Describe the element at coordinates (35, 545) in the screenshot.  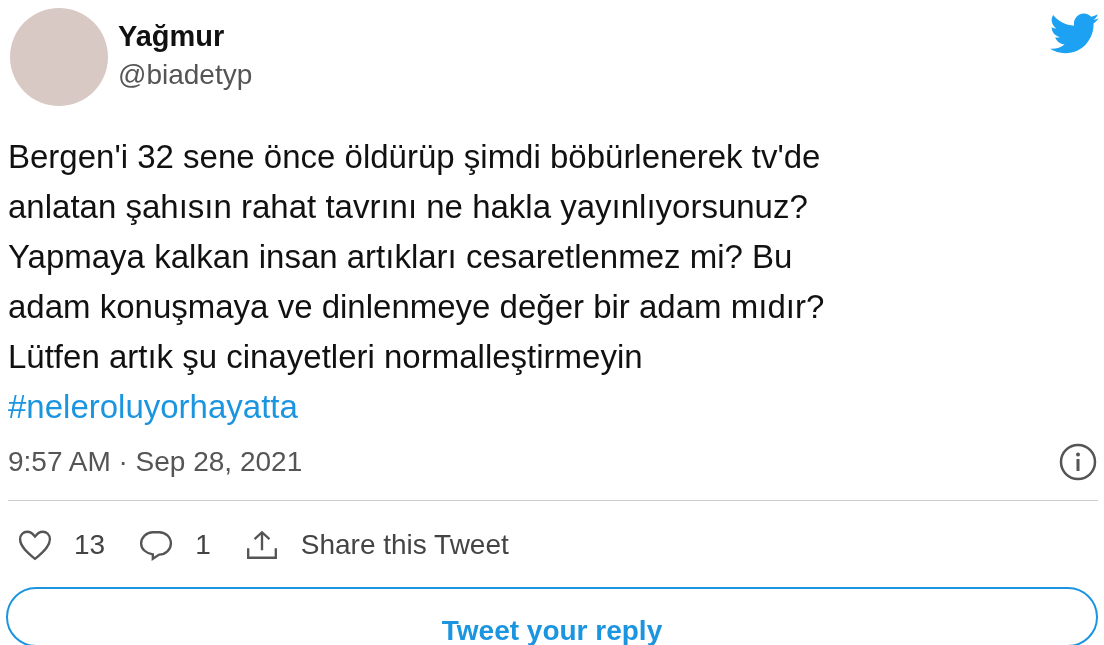
I see `heart-icon` at that location.